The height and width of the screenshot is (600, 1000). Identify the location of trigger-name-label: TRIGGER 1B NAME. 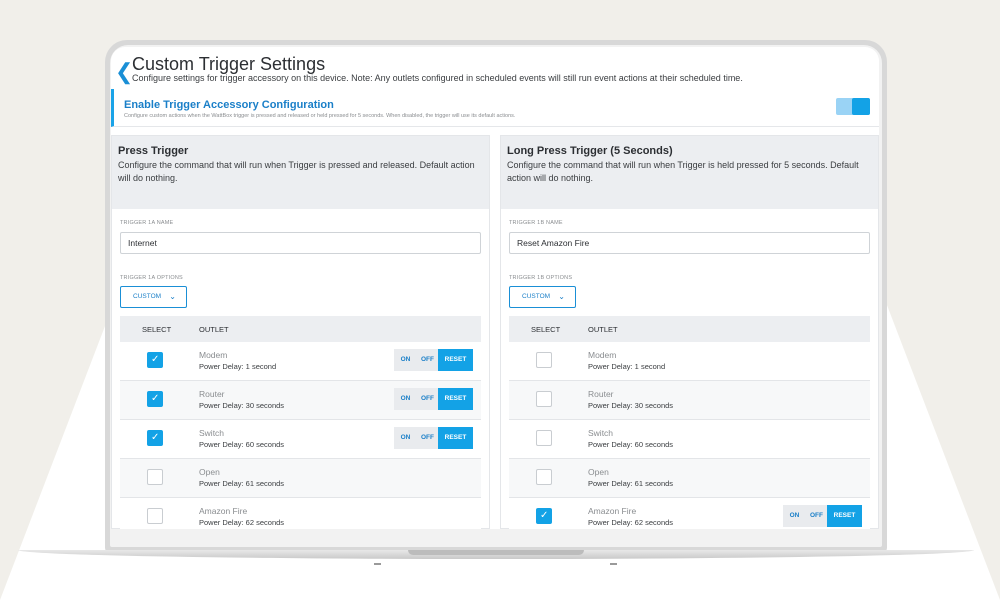
(536, 223).